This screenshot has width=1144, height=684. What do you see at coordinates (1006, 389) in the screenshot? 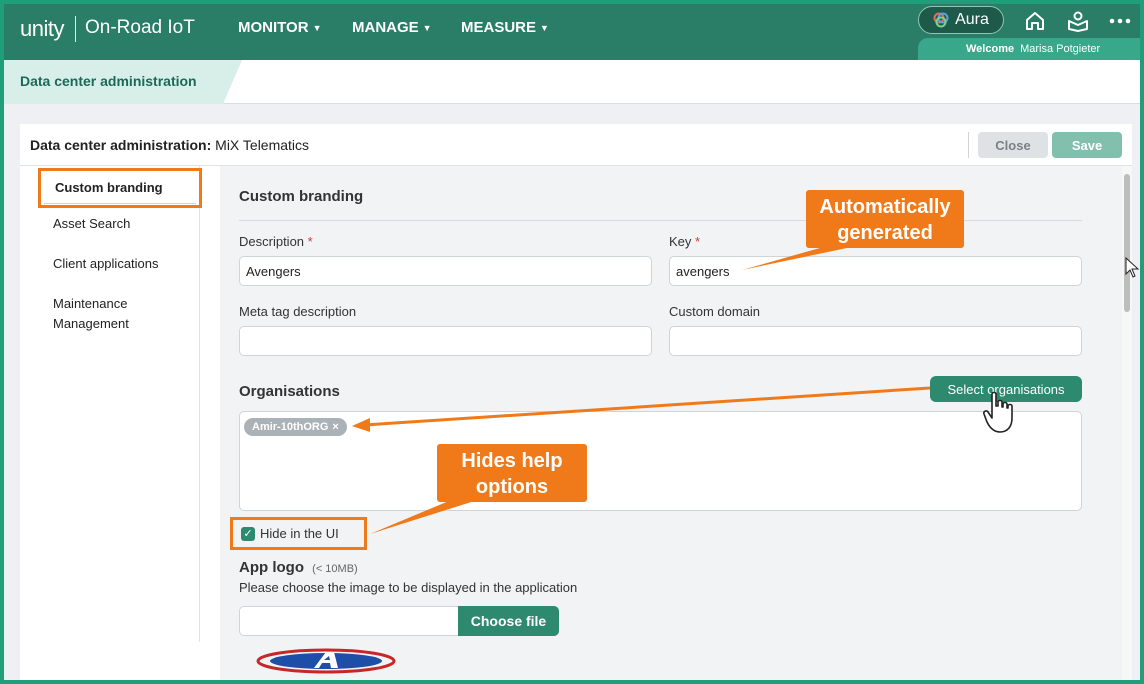
I see `select-organisations-button: Select organisations` at bounding box center [1006, 389].